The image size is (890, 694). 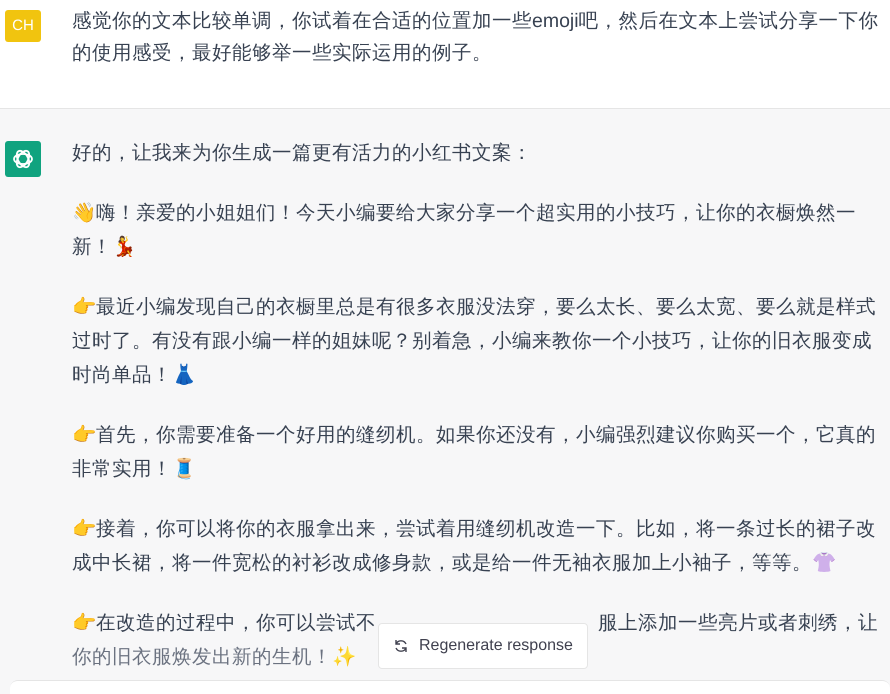 I want to click on refresh-icon, so click(x=401, y=646).